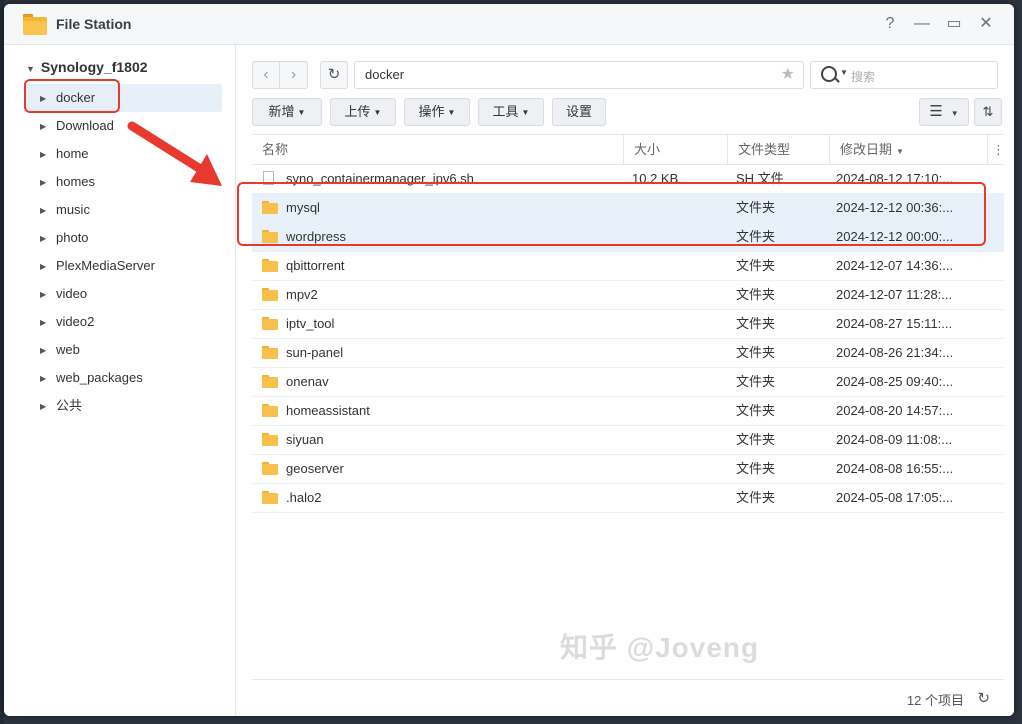 The width and height of the screenshot is (1022, 724). What do you see at coordinates (174, 153) in the screenshot?
I see `annotation-arrow` at bounding box center [174, 153].